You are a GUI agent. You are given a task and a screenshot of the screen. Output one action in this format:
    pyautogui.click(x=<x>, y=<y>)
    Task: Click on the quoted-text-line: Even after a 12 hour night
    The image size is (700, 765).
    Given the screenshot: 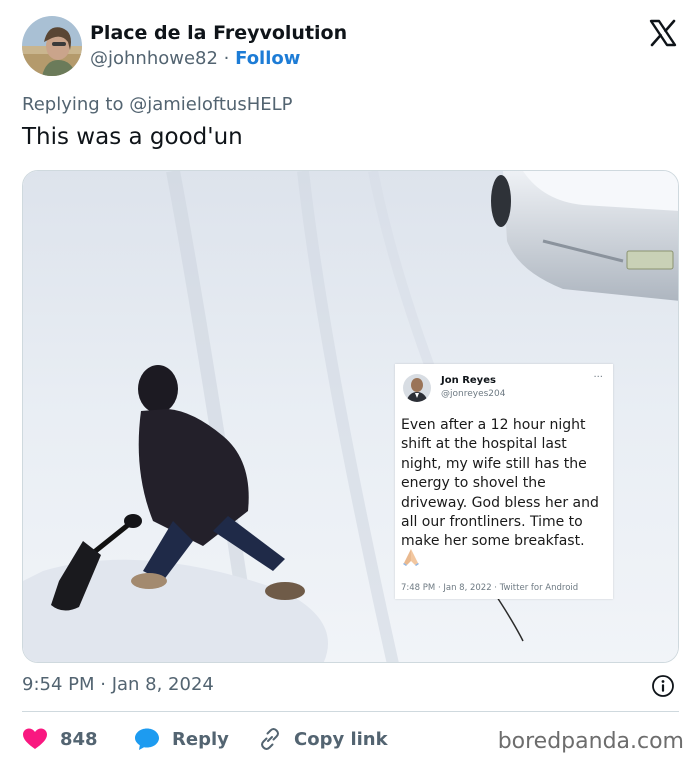 What is the action you would take?
    pyautogui.click(x=493, y=425)
    